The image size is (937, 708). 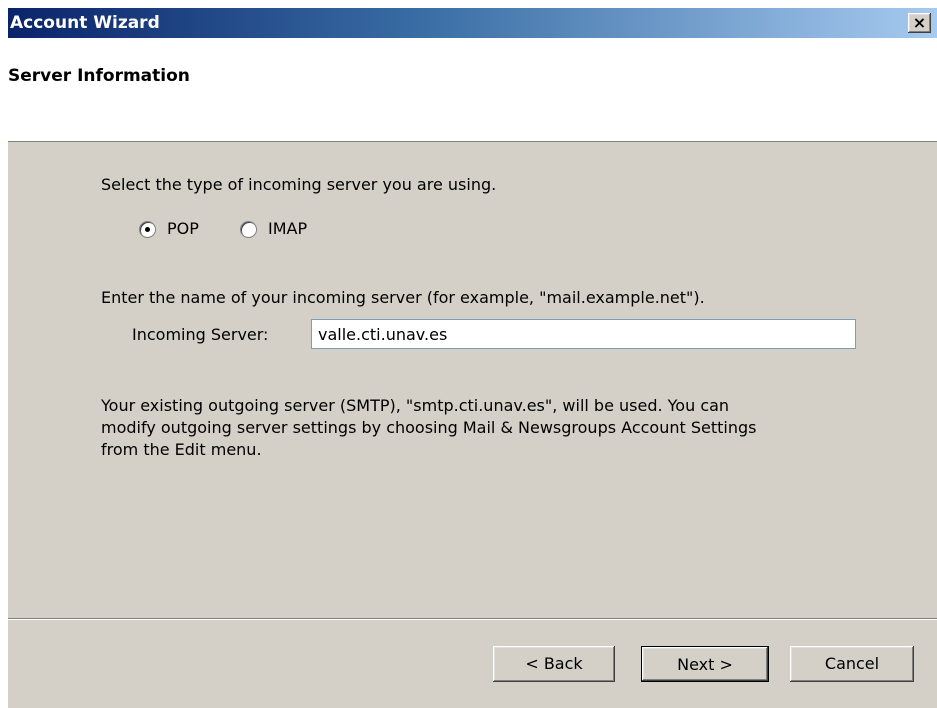 I want to click on back-button: < Back, so click(x=554, y=664).